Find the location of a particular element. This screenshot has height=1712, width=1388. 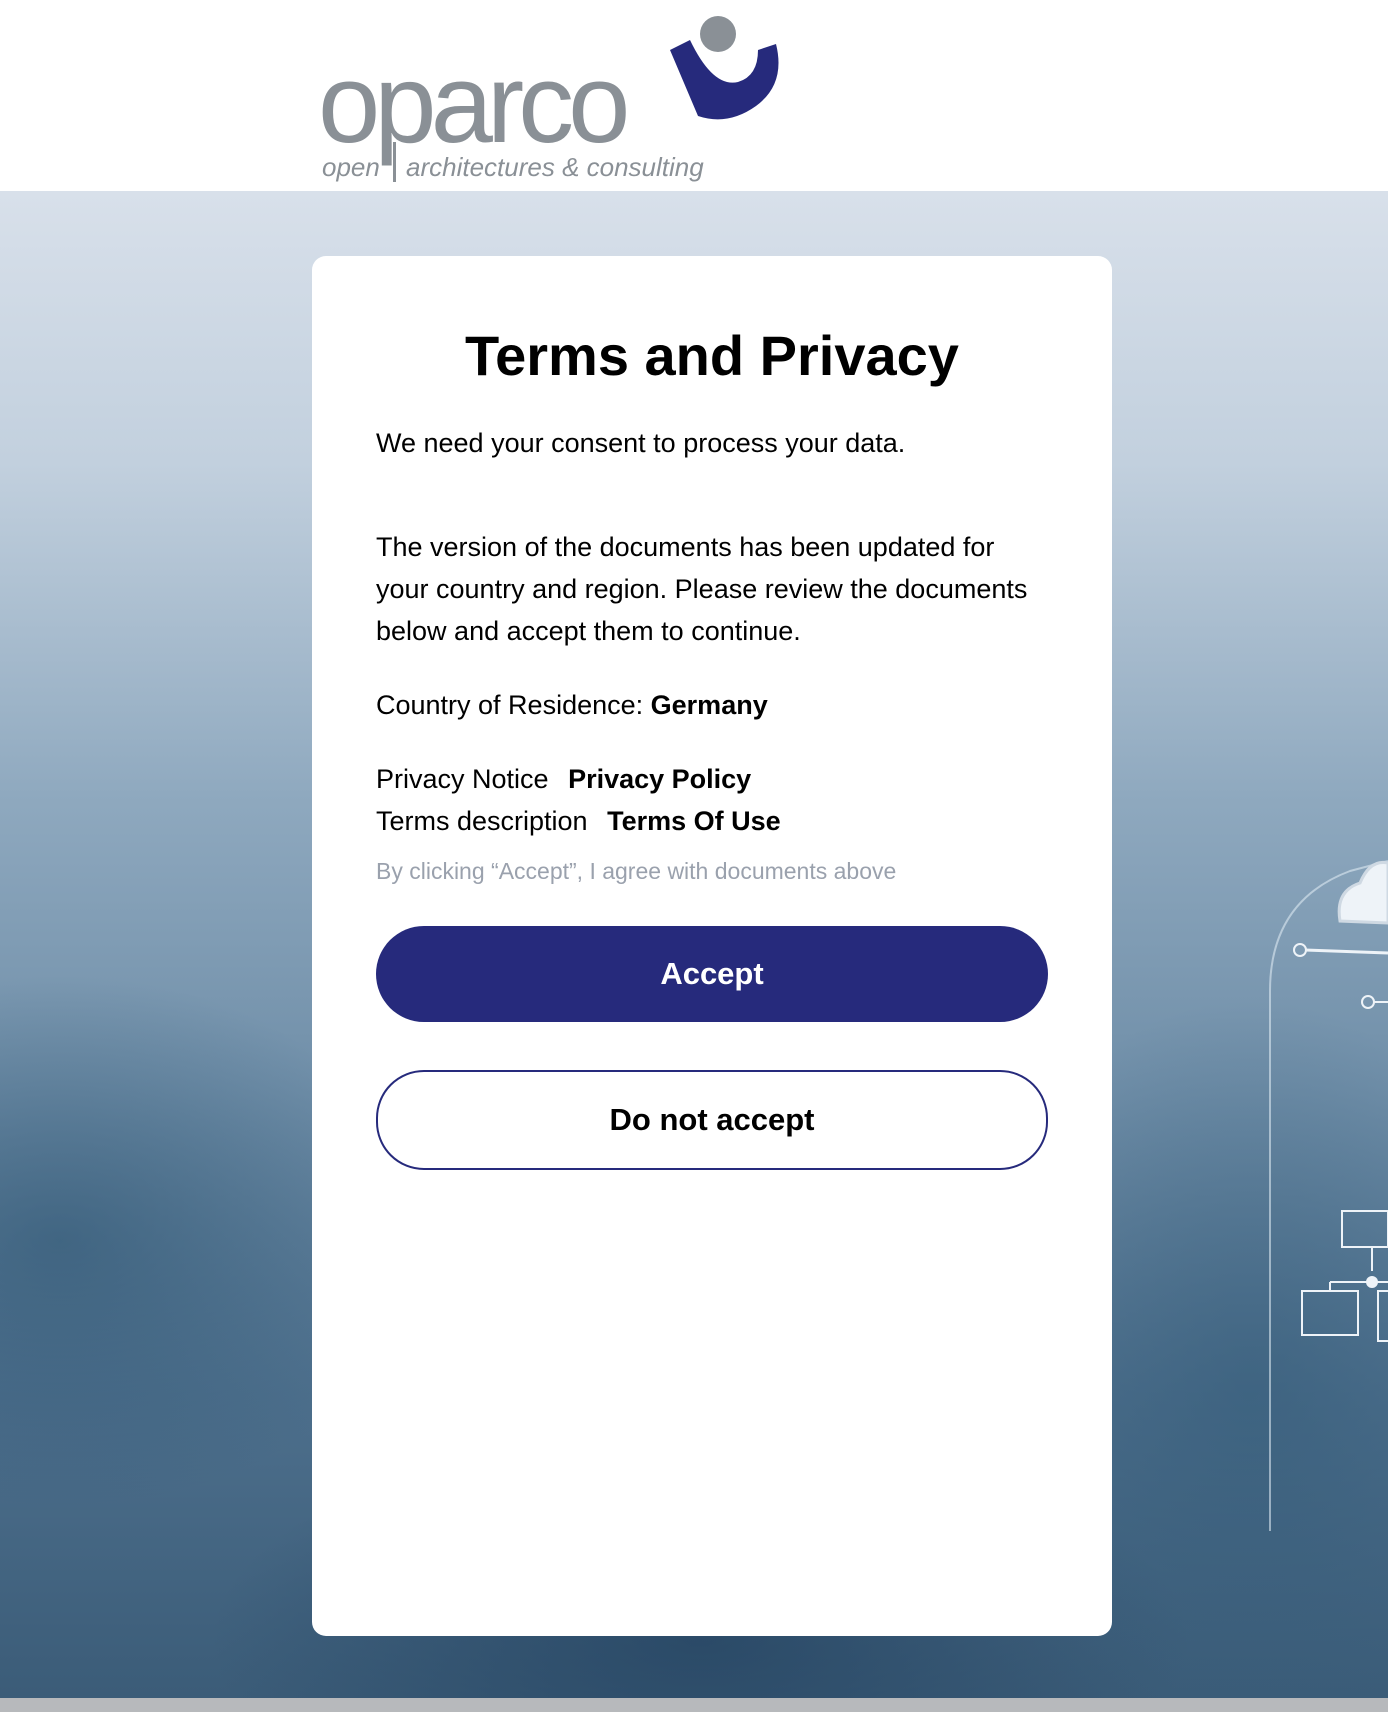

terms-of-use-link: Terms Of Use is located at coordinates (694, 821).